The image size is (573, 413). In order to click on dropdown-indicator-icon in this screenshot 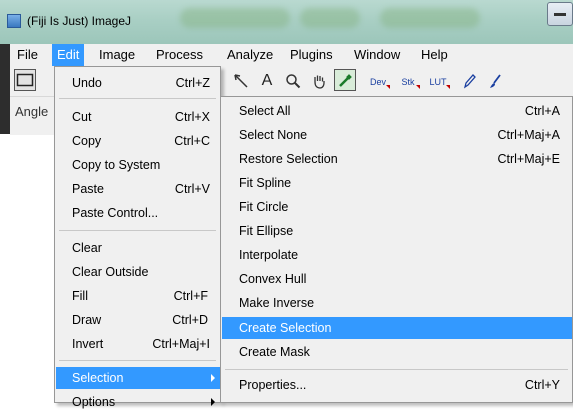, I will do `click(418, 87)`.